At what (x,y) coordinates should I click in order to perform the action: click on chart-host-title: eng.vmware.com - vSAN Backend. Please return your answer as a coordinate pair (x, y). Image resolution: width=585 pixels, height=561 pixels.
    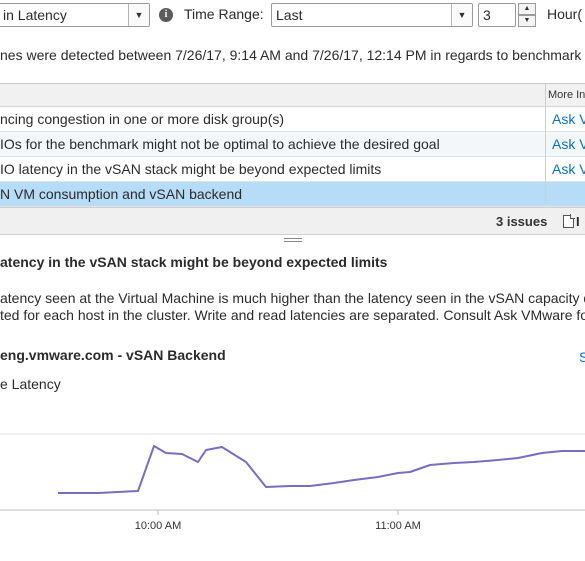
    Looking at the image, I should click on (113, 355).